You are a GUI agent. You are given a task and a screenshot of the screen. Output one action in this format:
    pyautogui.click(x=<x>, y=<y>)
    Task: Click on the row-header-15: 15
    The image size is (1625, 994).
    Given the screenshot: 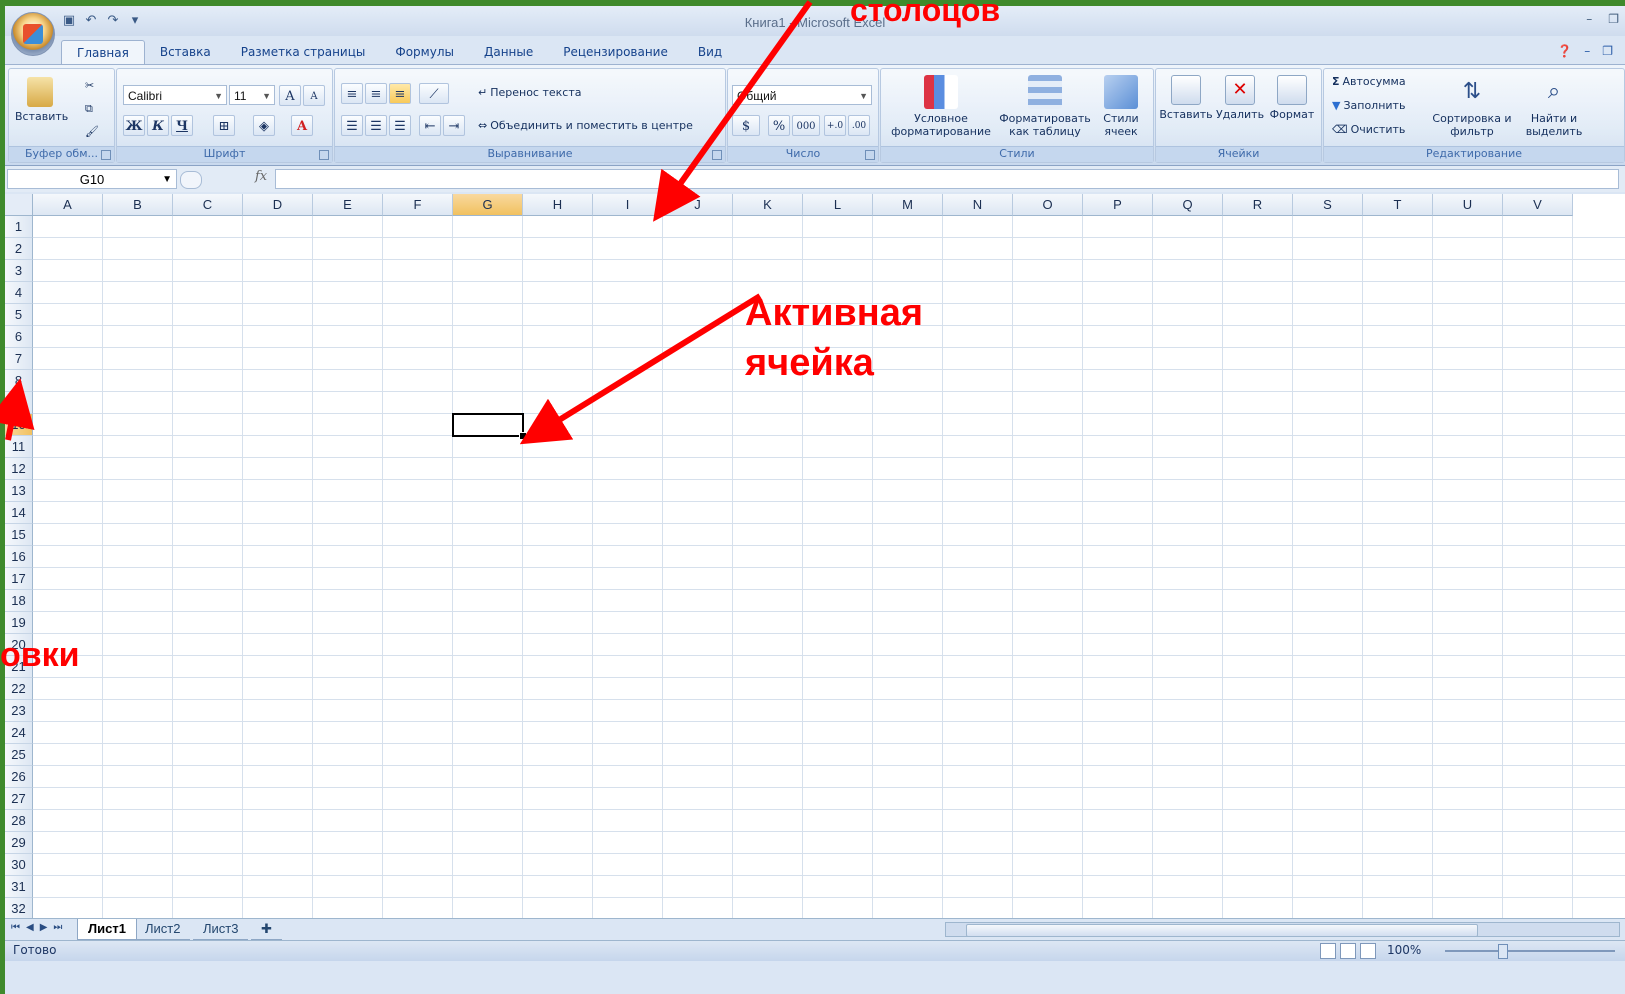 What is the action you would take?
    pyautogui.click(x=19, y=535)
    